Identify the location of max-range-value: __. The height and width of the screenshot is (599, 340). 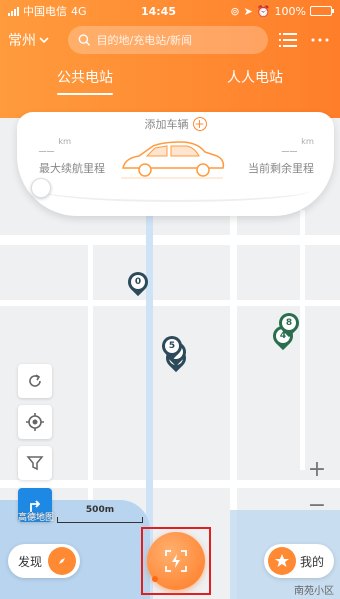
(47, 144).